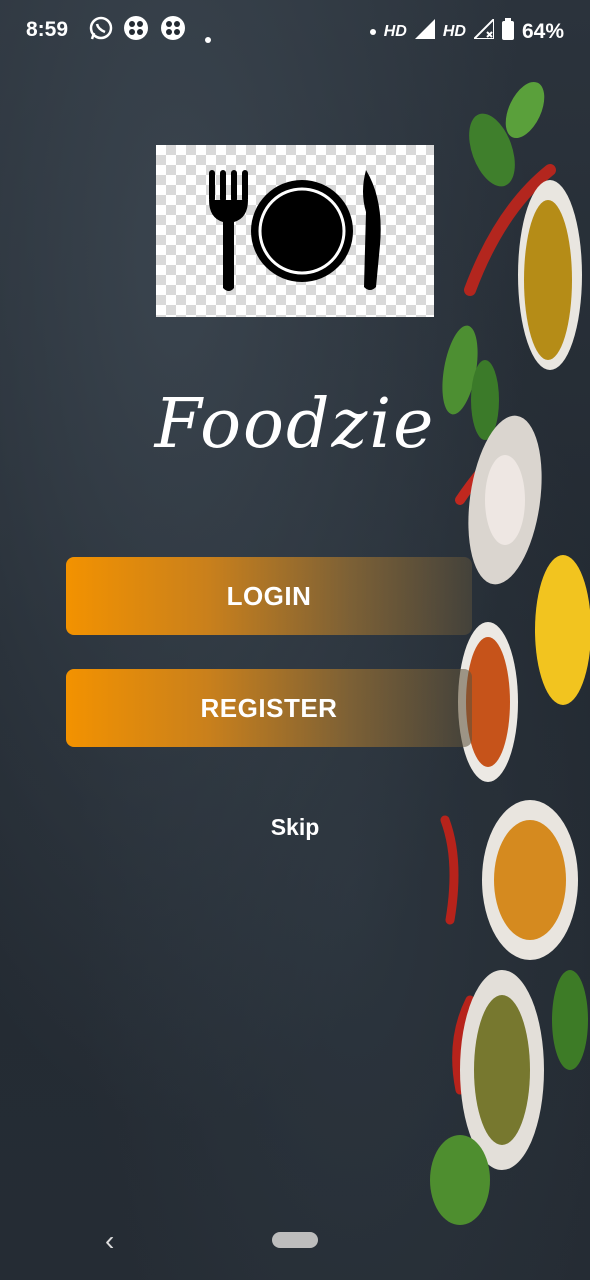 This screenshot has height=1280, width=590. Describe the element at coordinates (295, 424) in the screenshot. I see `app-title: Foodzie` at that location.